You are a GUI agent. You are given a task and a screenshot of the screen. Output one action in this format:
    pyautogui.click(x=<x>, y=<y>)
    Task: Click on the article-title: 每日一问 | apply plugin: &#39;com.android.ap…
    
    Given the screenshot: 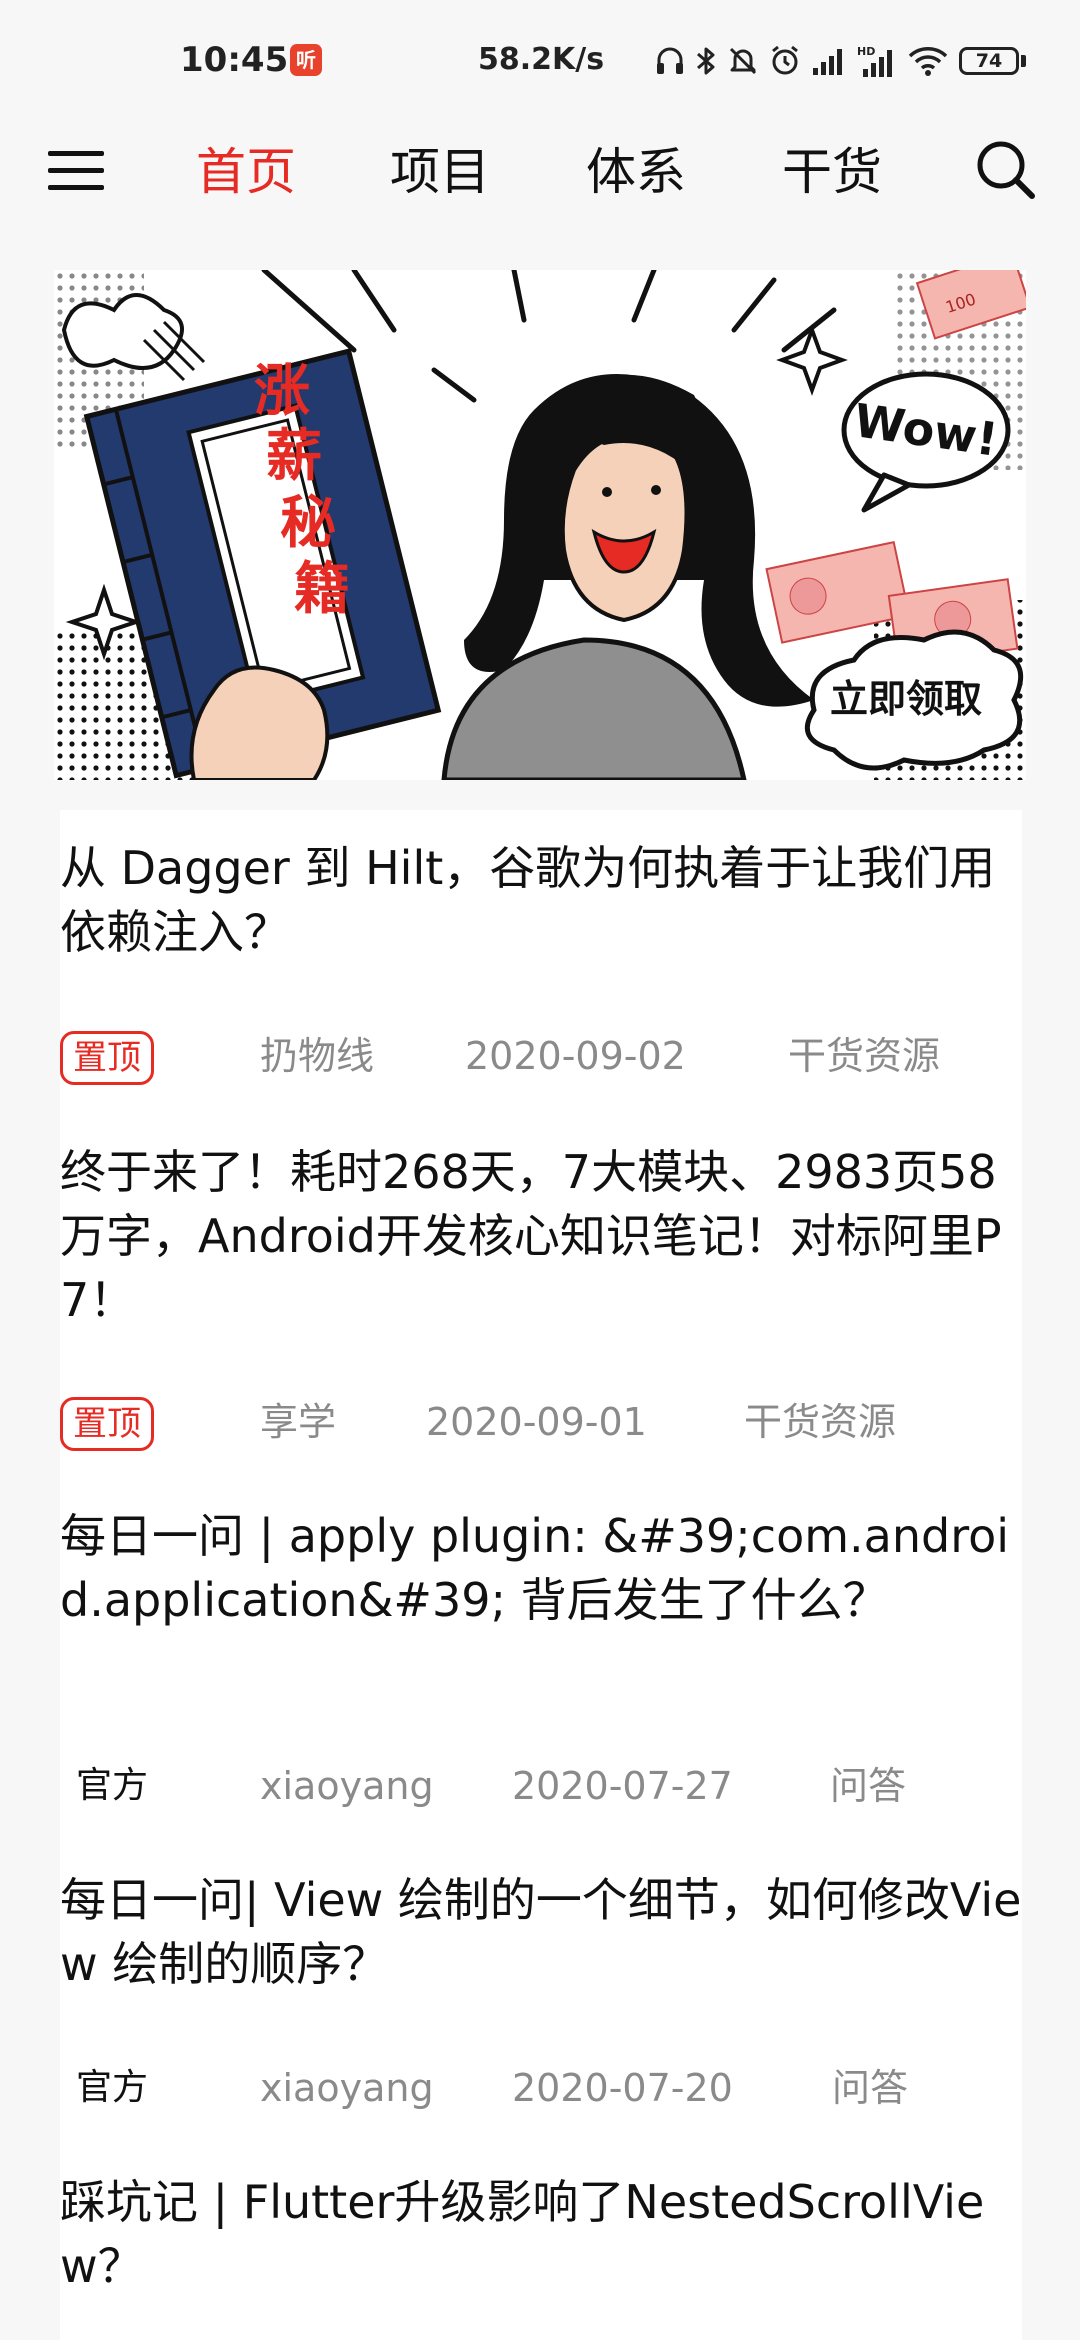 What is the action you would take?
    pyautogui.click(x=535, y=1568)
    